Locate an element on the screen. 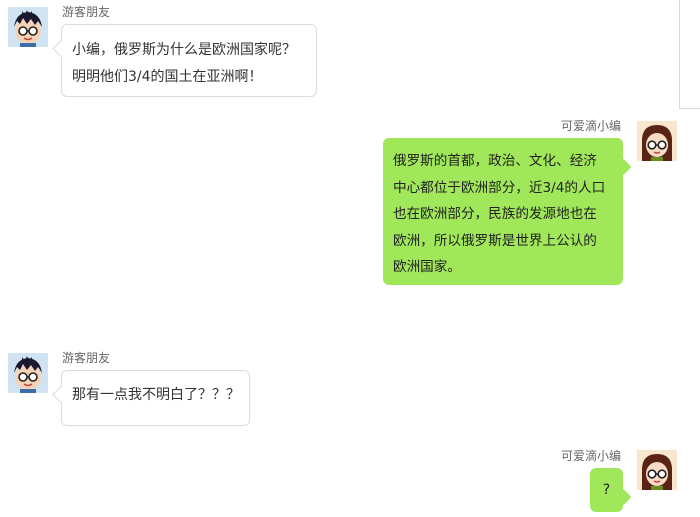 The width and height of the screenshot is (700, 517). message-line: 也在欧洲部分，民族的发源地也在 is located at coordinates (495, 214).